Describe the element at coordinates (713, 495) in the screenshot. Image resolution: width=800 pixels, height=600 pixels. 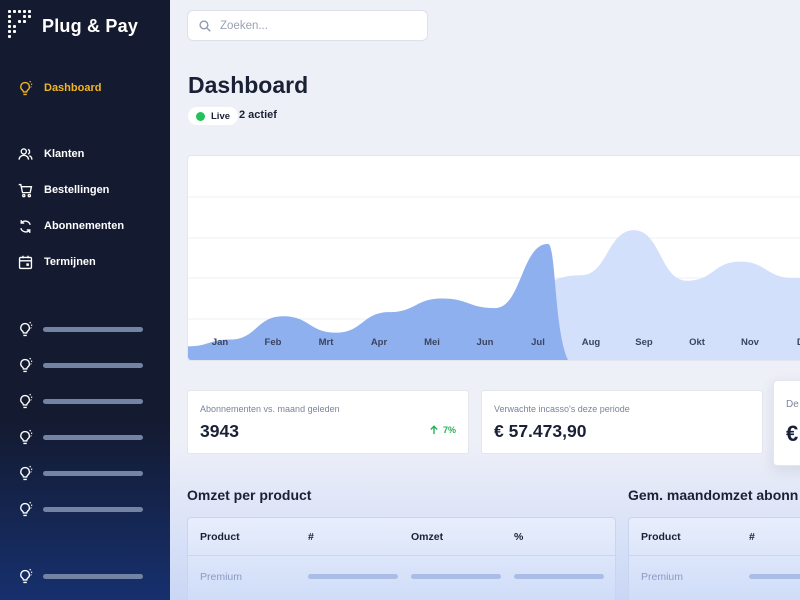
I see `section-title-maandomzet: Gem. maandomzet abonn` at that location.